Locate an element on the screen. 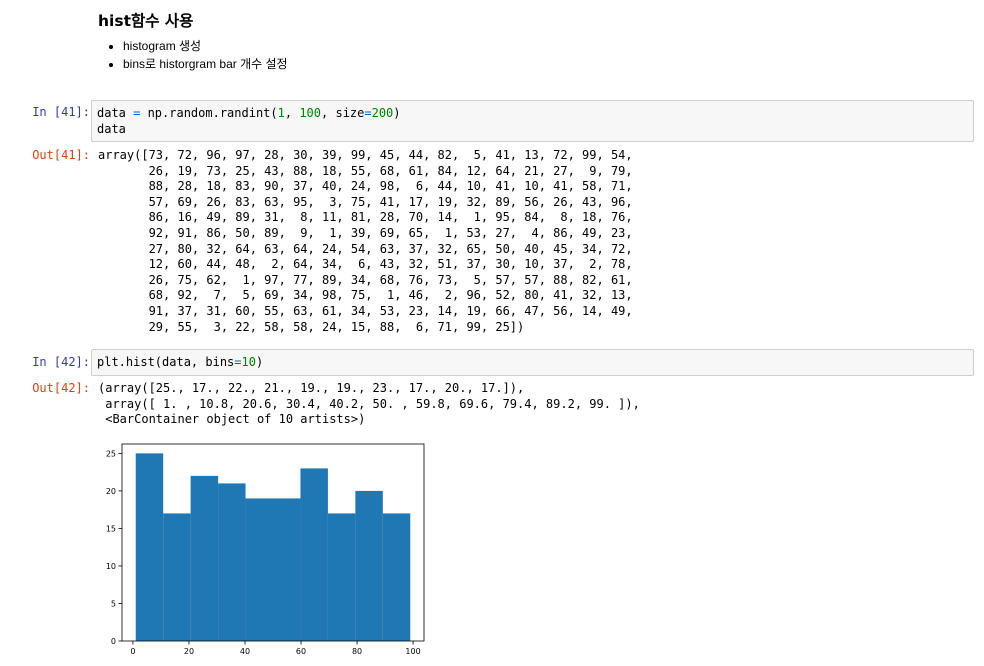 This screenshot has height=666, width=984. code-text: plt.hist(data, bins is located at coordinates (166, 362).